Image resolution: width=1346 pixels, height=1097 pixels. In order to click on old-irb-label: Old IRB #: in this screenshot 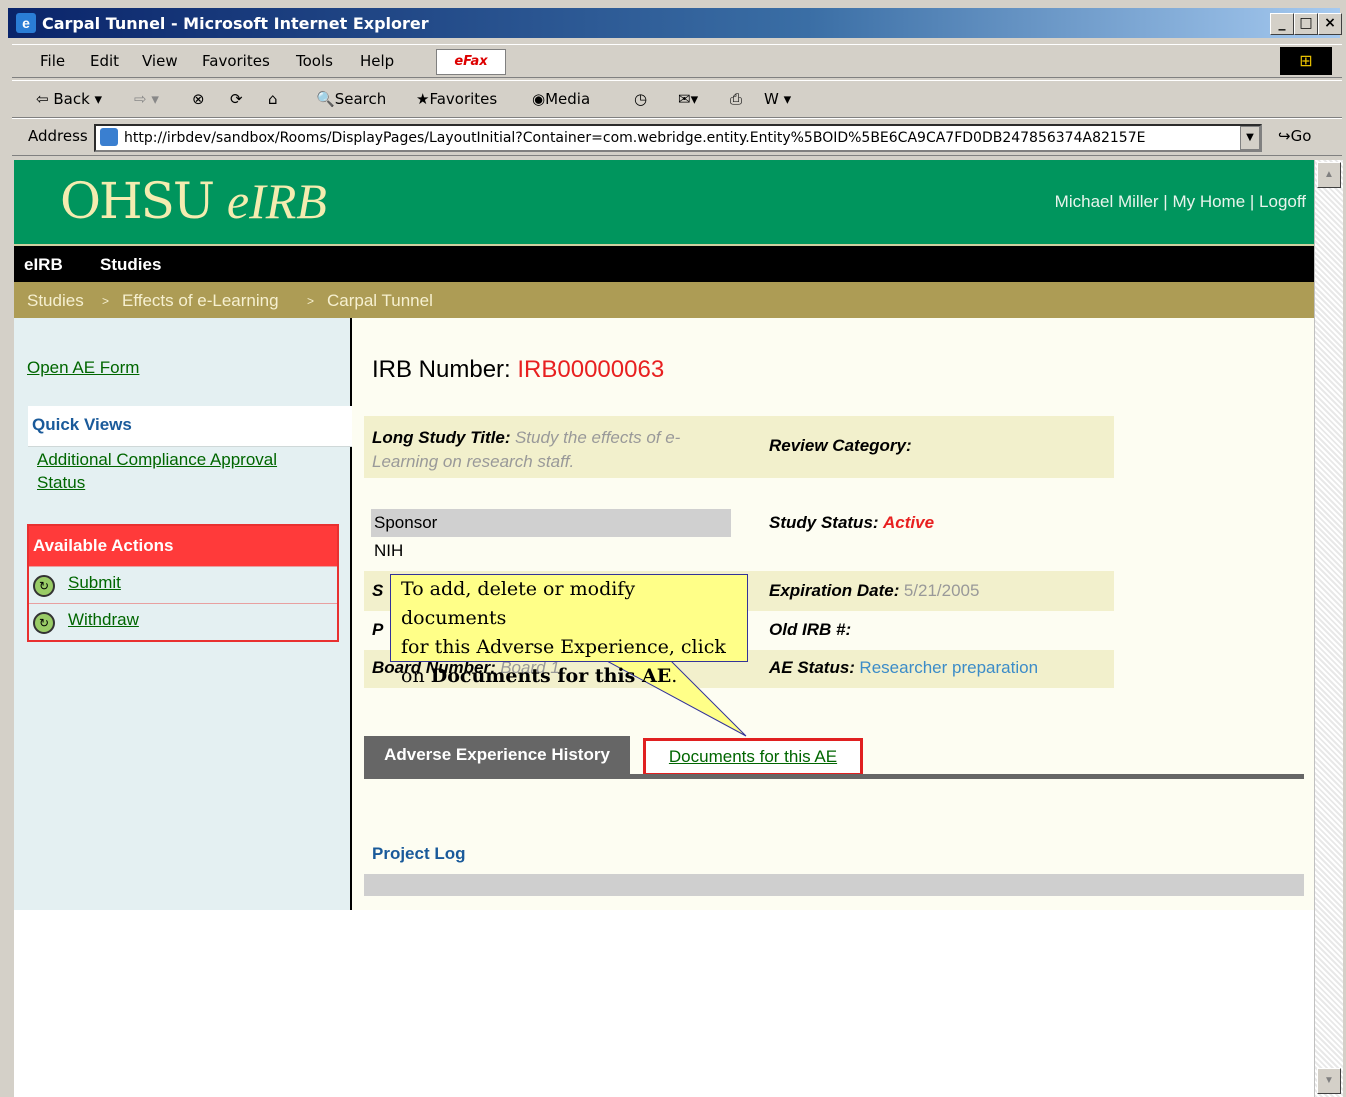, I will do `click(810, 629)`.